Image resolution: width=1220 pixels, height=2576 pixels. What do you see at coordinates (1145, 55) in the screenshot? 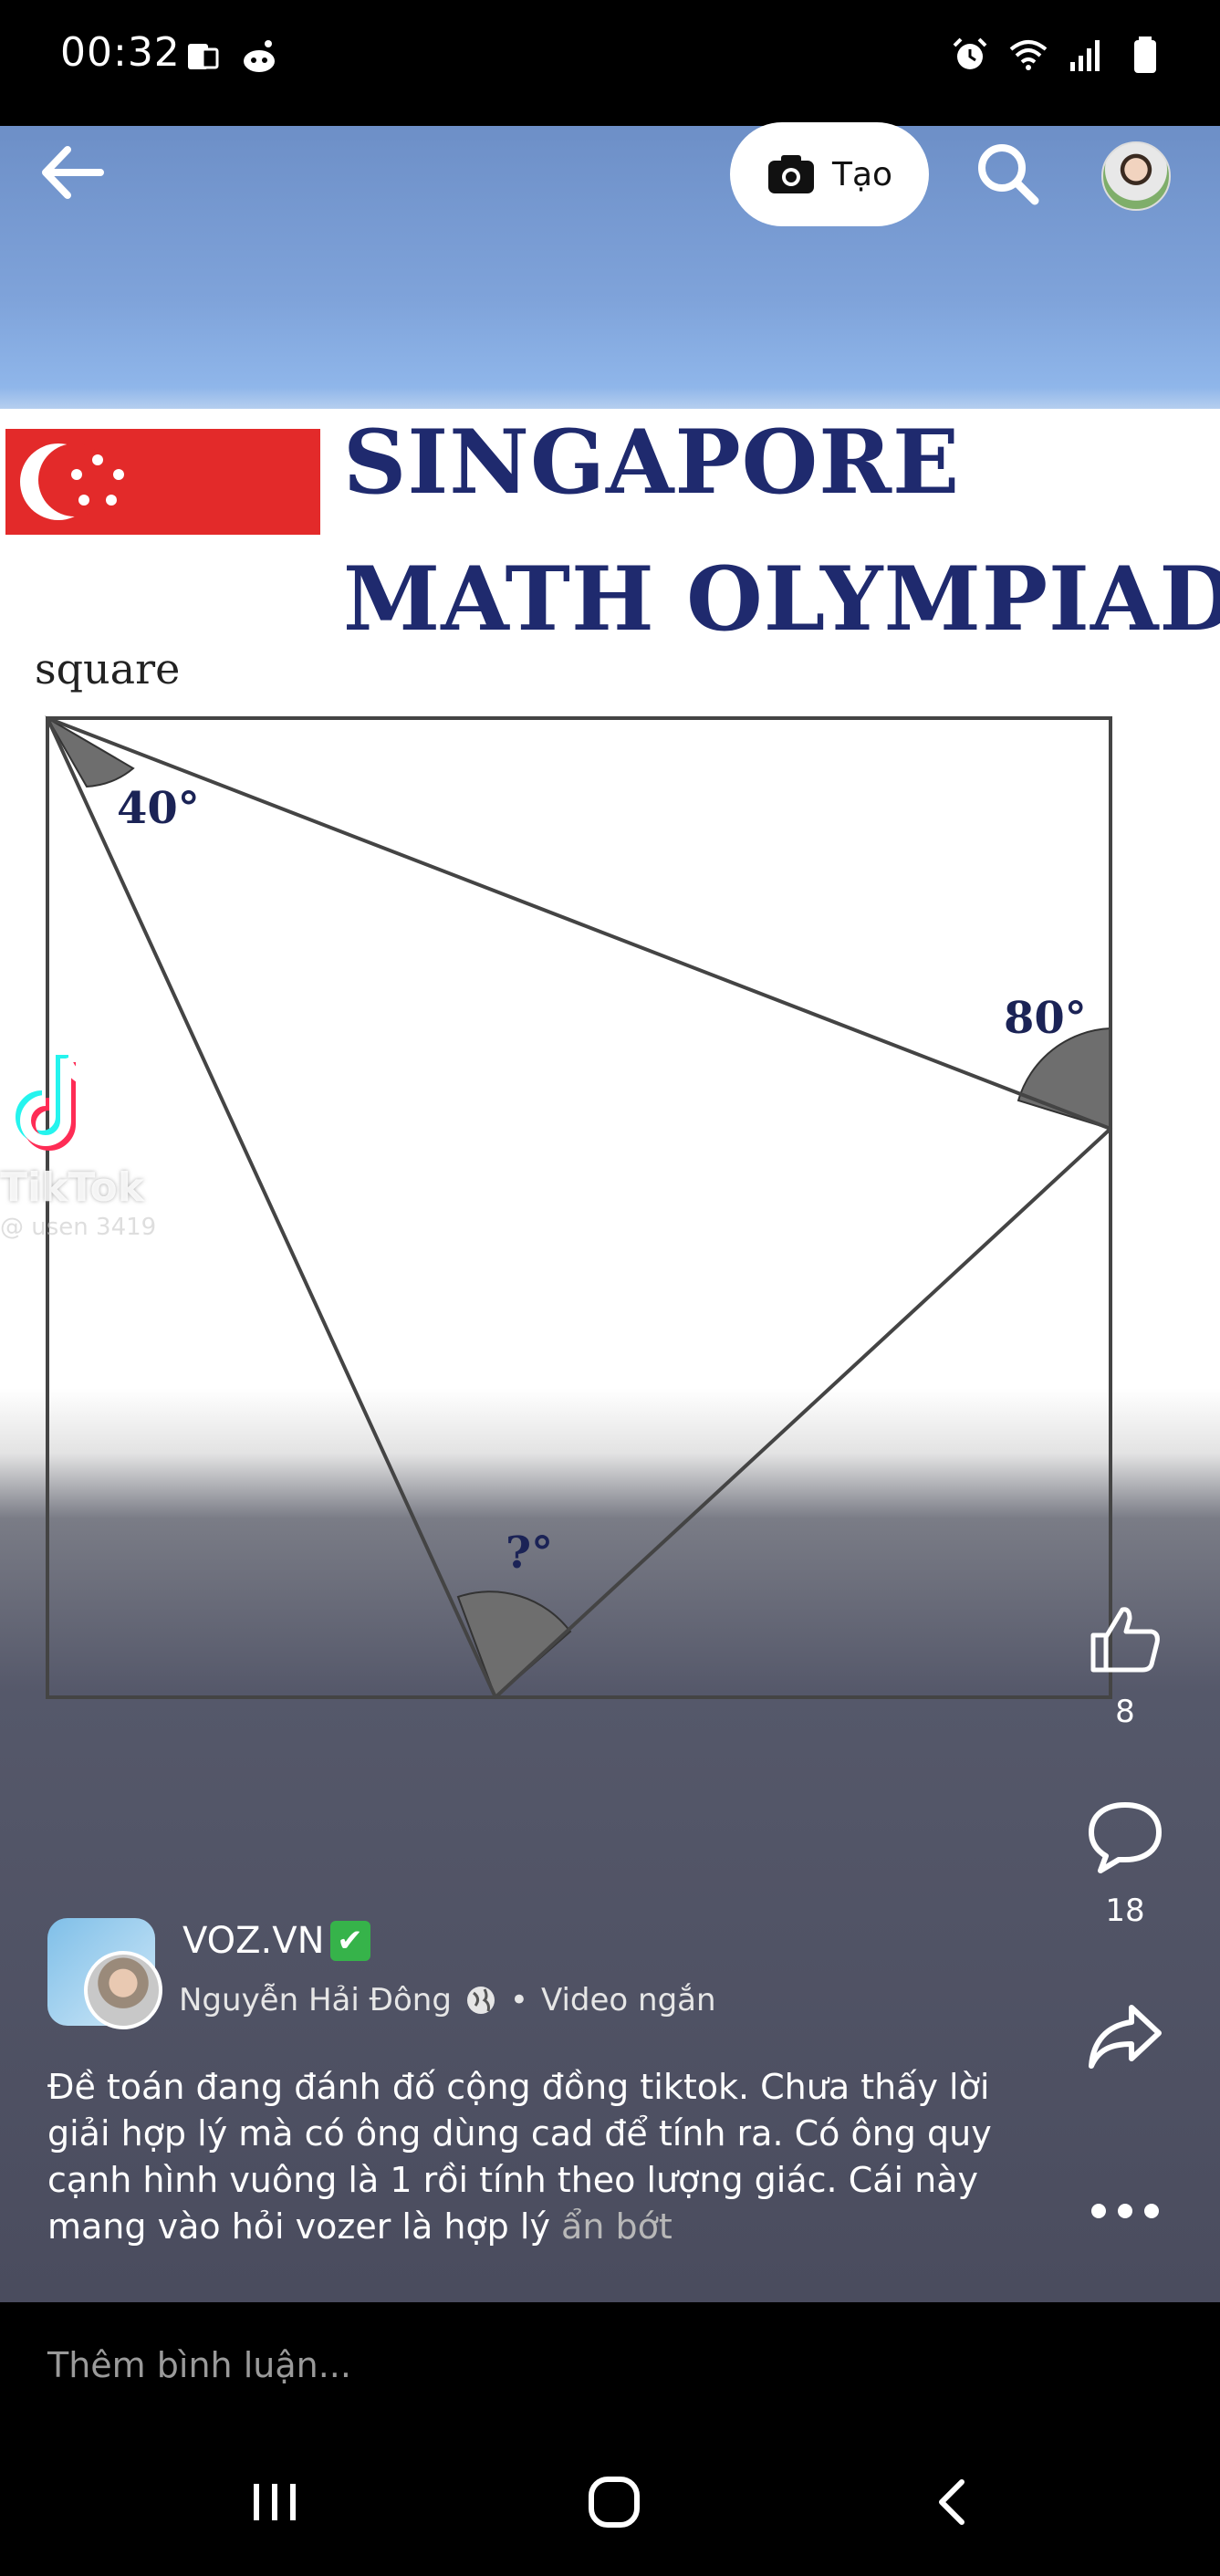
I see `battery-icon` at bounding box center [1145, 55].